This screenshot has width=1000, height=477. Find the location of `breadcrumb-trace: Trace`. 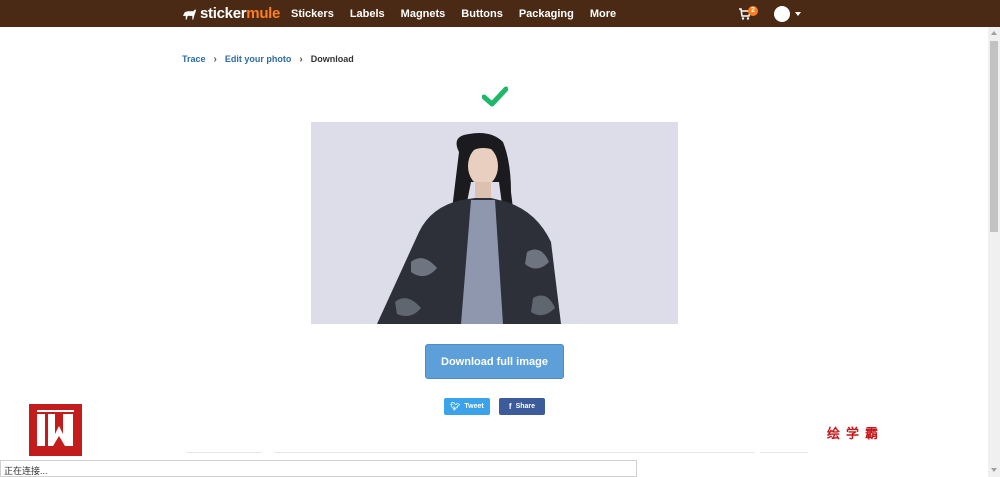

breadcrumb-trace: Trace is located at coordinates (194, 59).